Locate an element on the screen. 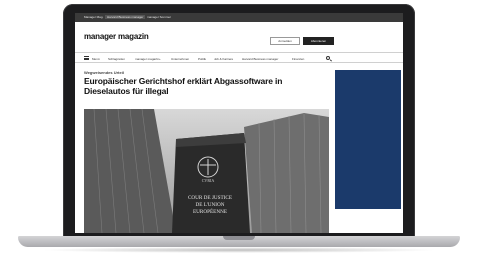 The image size is (478, 262). laptop-notch is located at coordinates (239, 238).